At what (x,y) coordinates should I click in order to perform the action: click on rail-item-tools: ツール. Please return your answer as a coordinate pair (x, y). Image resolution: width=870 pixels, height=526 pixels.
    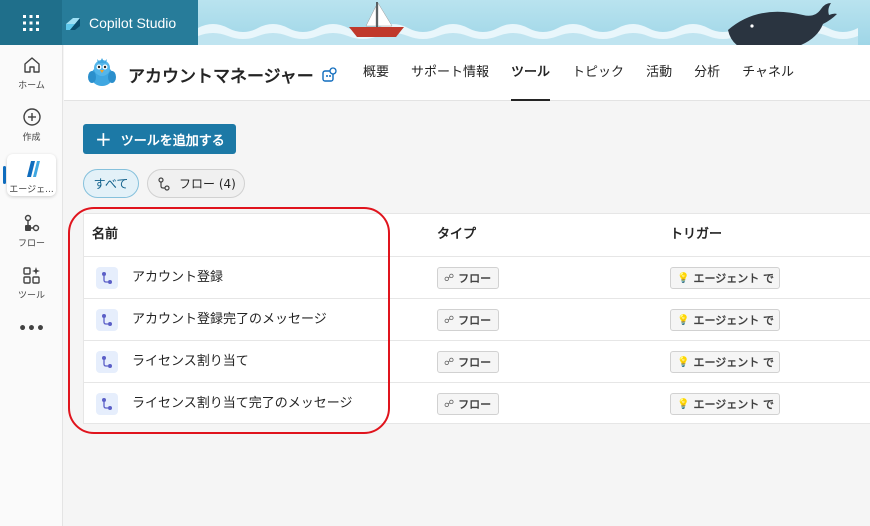
    Looking at the image, I should click on (31, 283).